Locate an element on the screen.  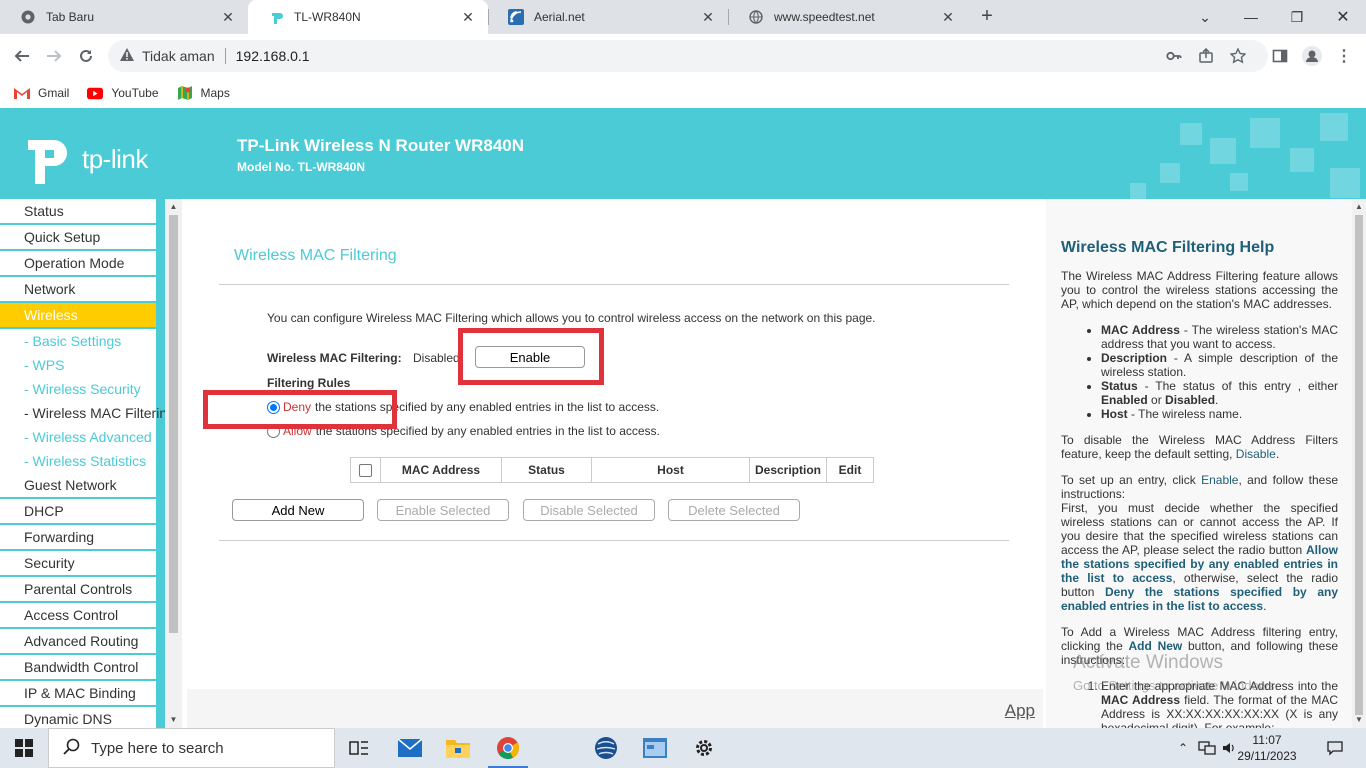
window-close-icon: ✕ is located at coordinates (1343, 17).